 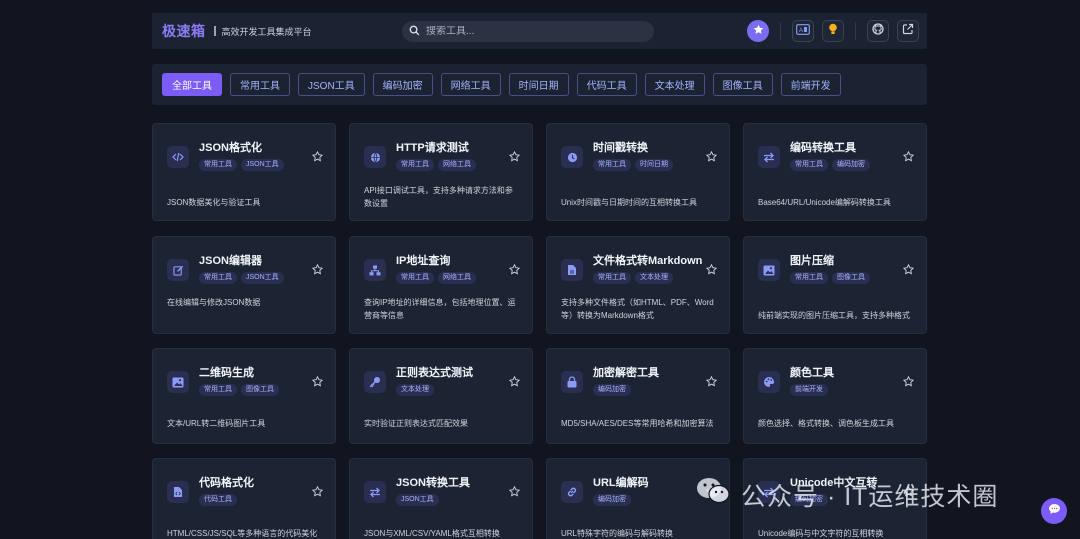 What do you see at coordinates (674, 84) in the screenshot?
I see `filter-chip: 文本处理` at bounding box center [674, 84].